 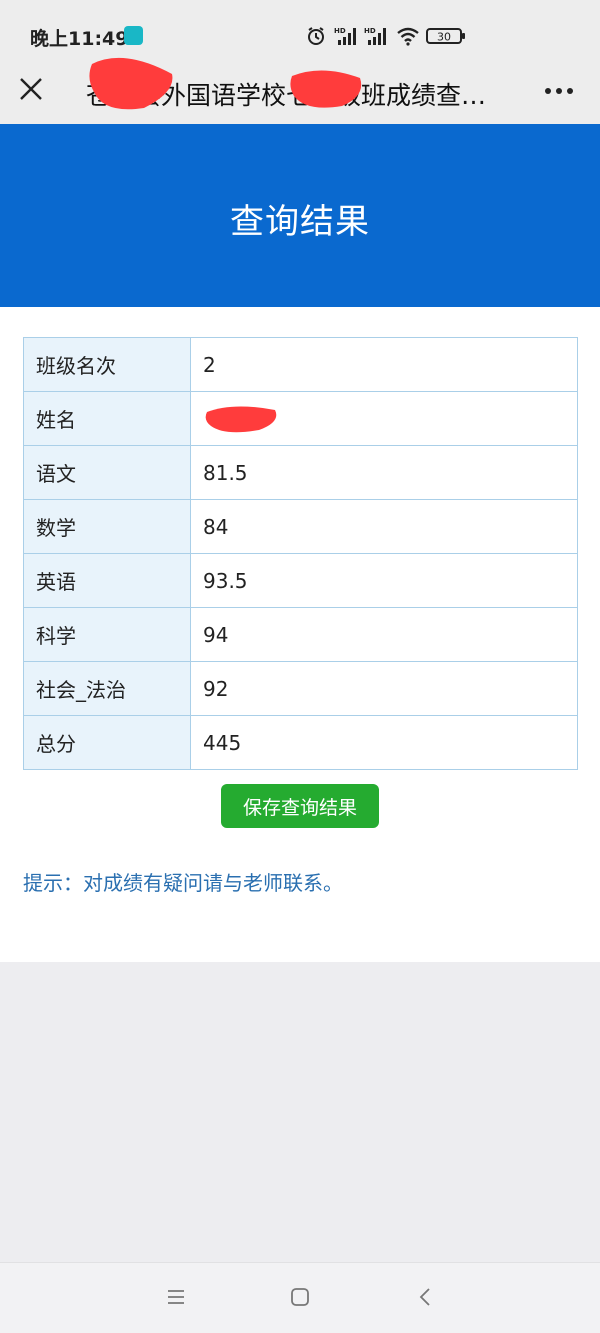 I want to click on table-row: 社会_法治 92, so click(x=300, y=688).